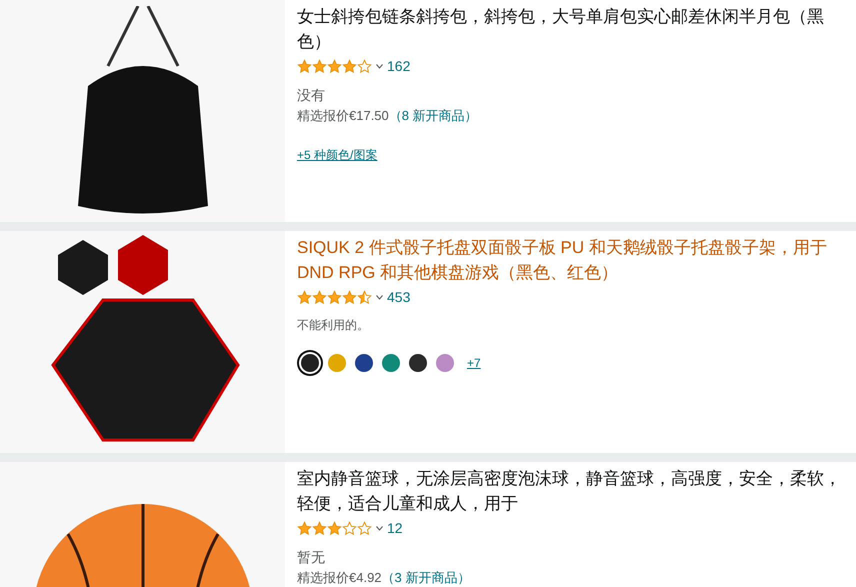 This screenshot has width=856, height=587. I want to click on variants-link: +5 种颜色/图案, so click(574, 155).